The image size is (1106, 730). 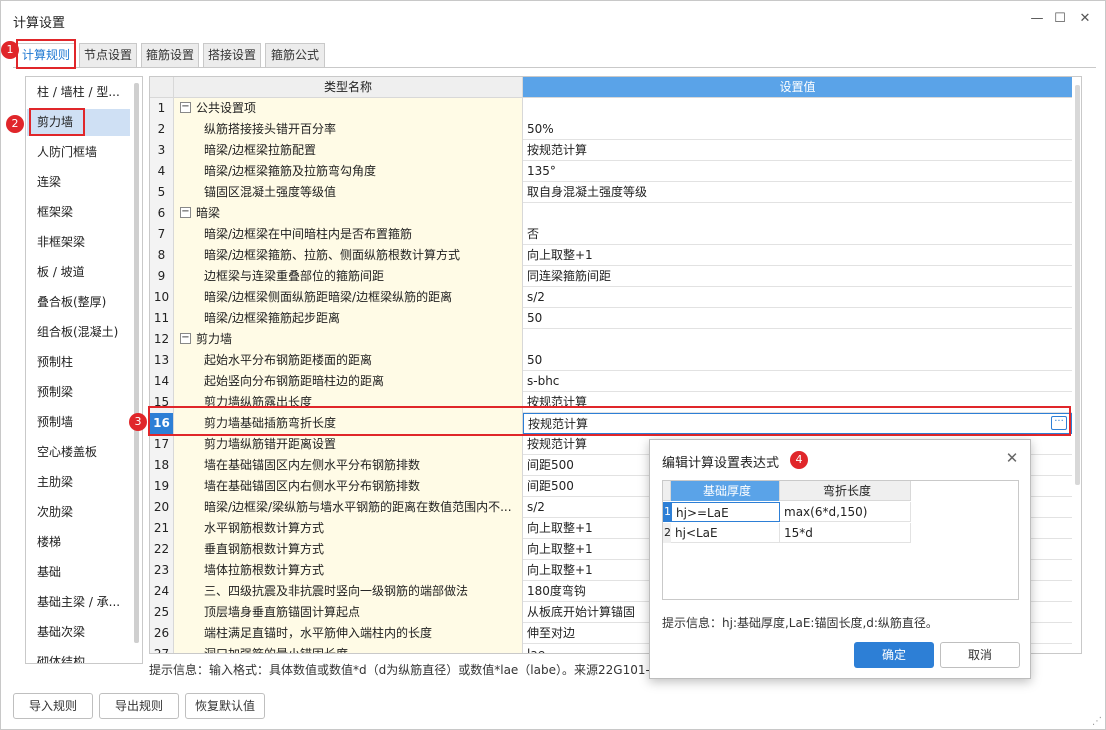 I want to click on row-number: 2, so click(x=162, y=129).